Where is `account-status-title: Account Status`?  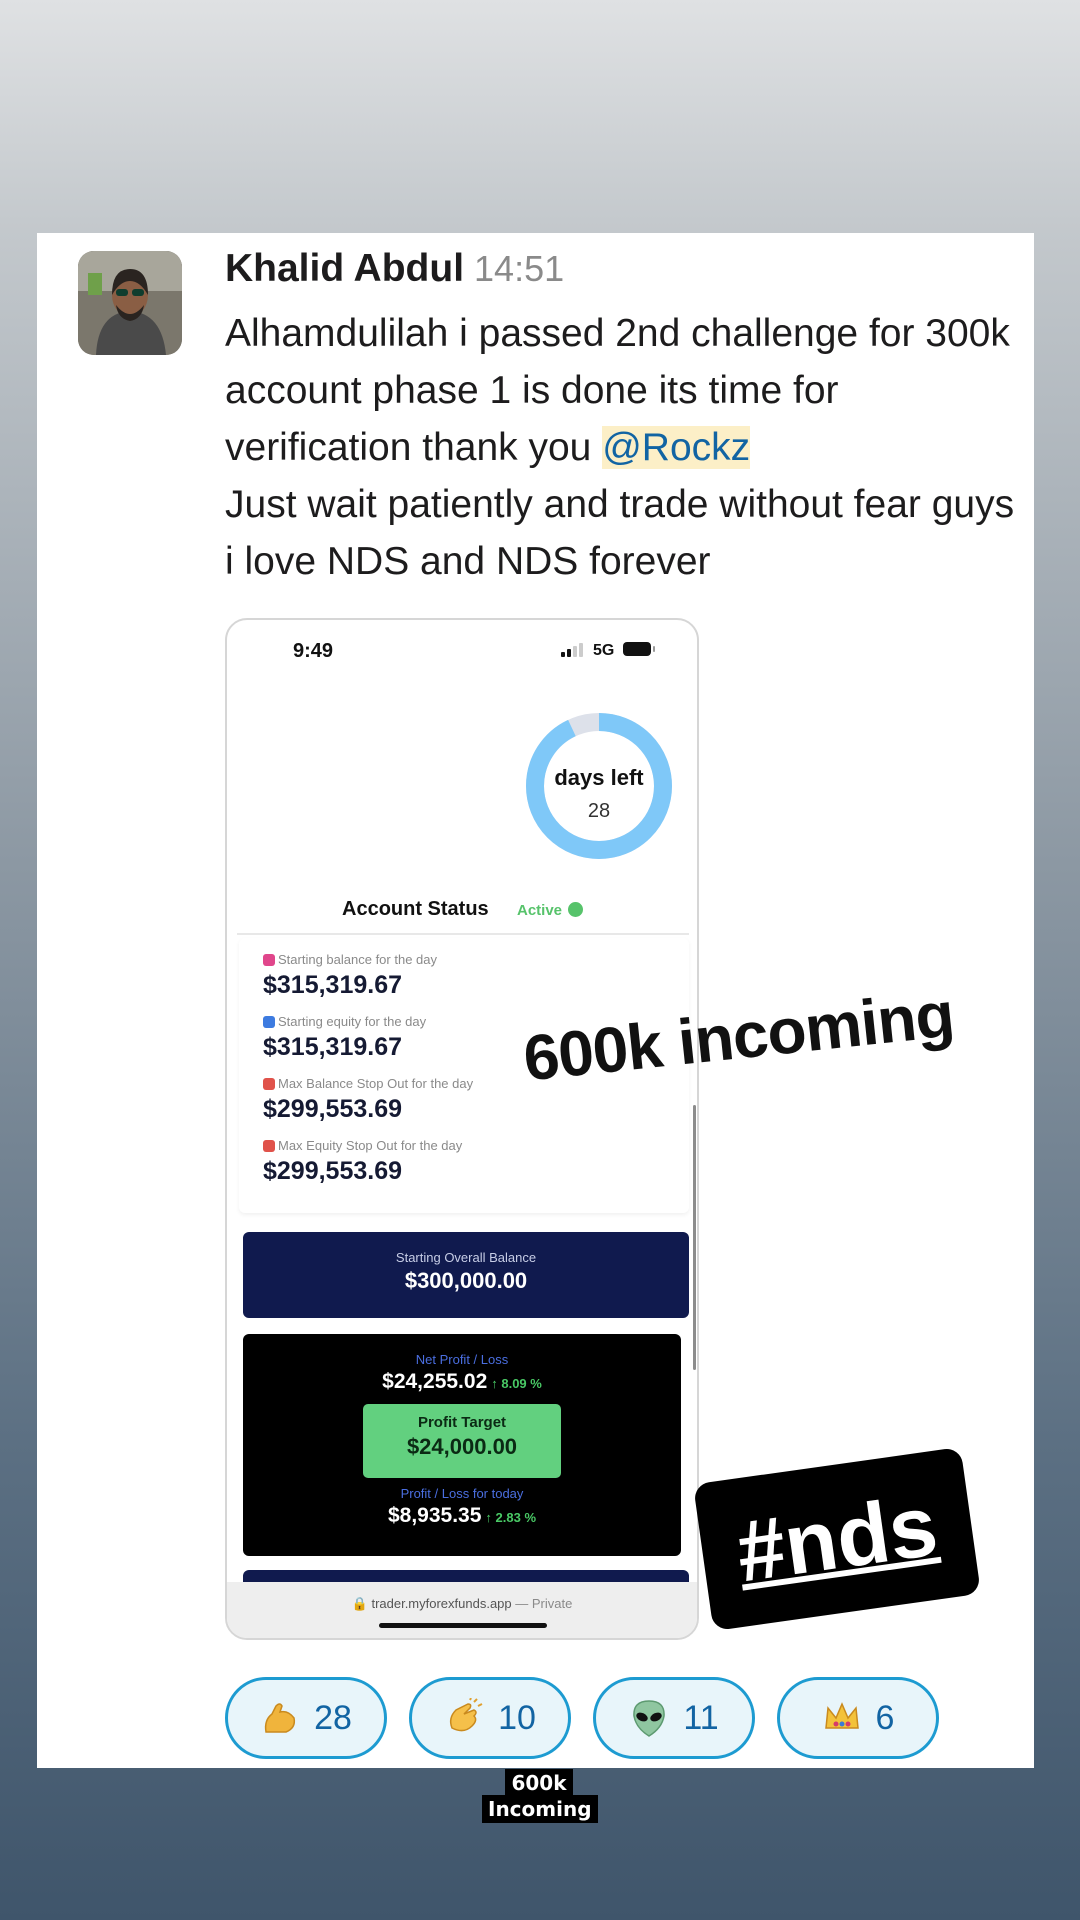 account-status-title: Account Status is located at coordinates (415, 909).